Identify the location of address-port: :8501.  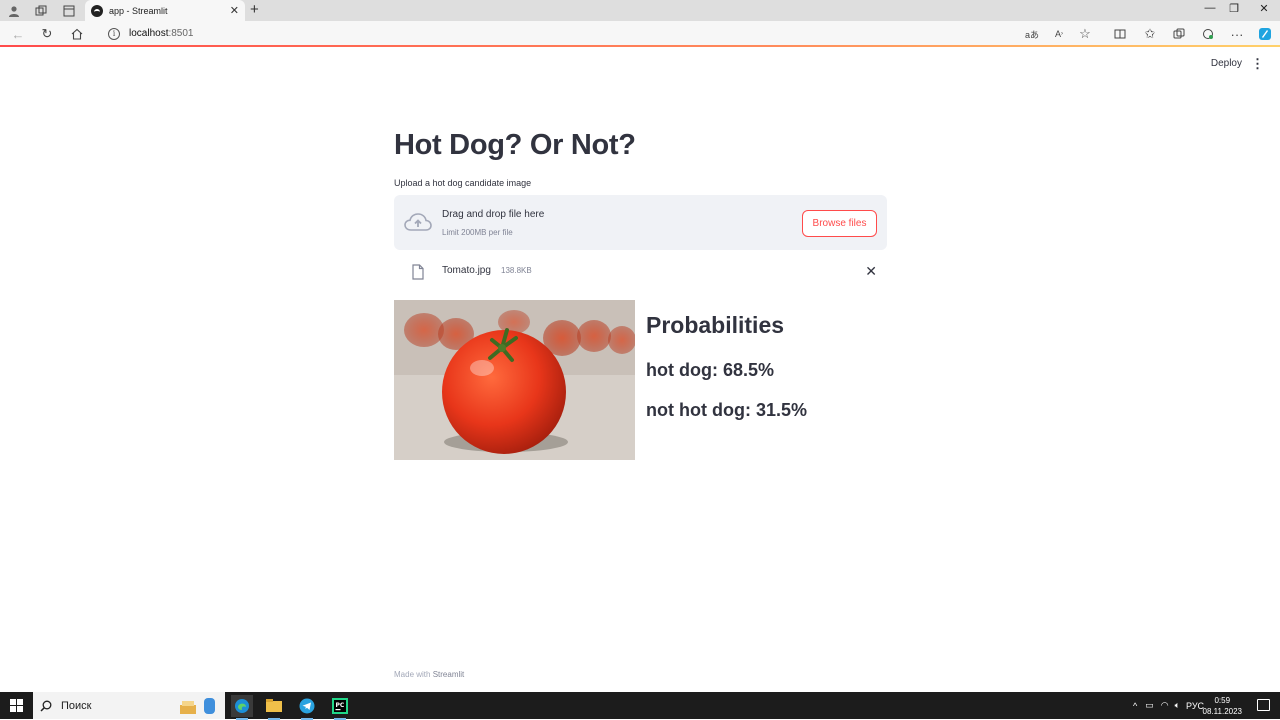
(181, 33).